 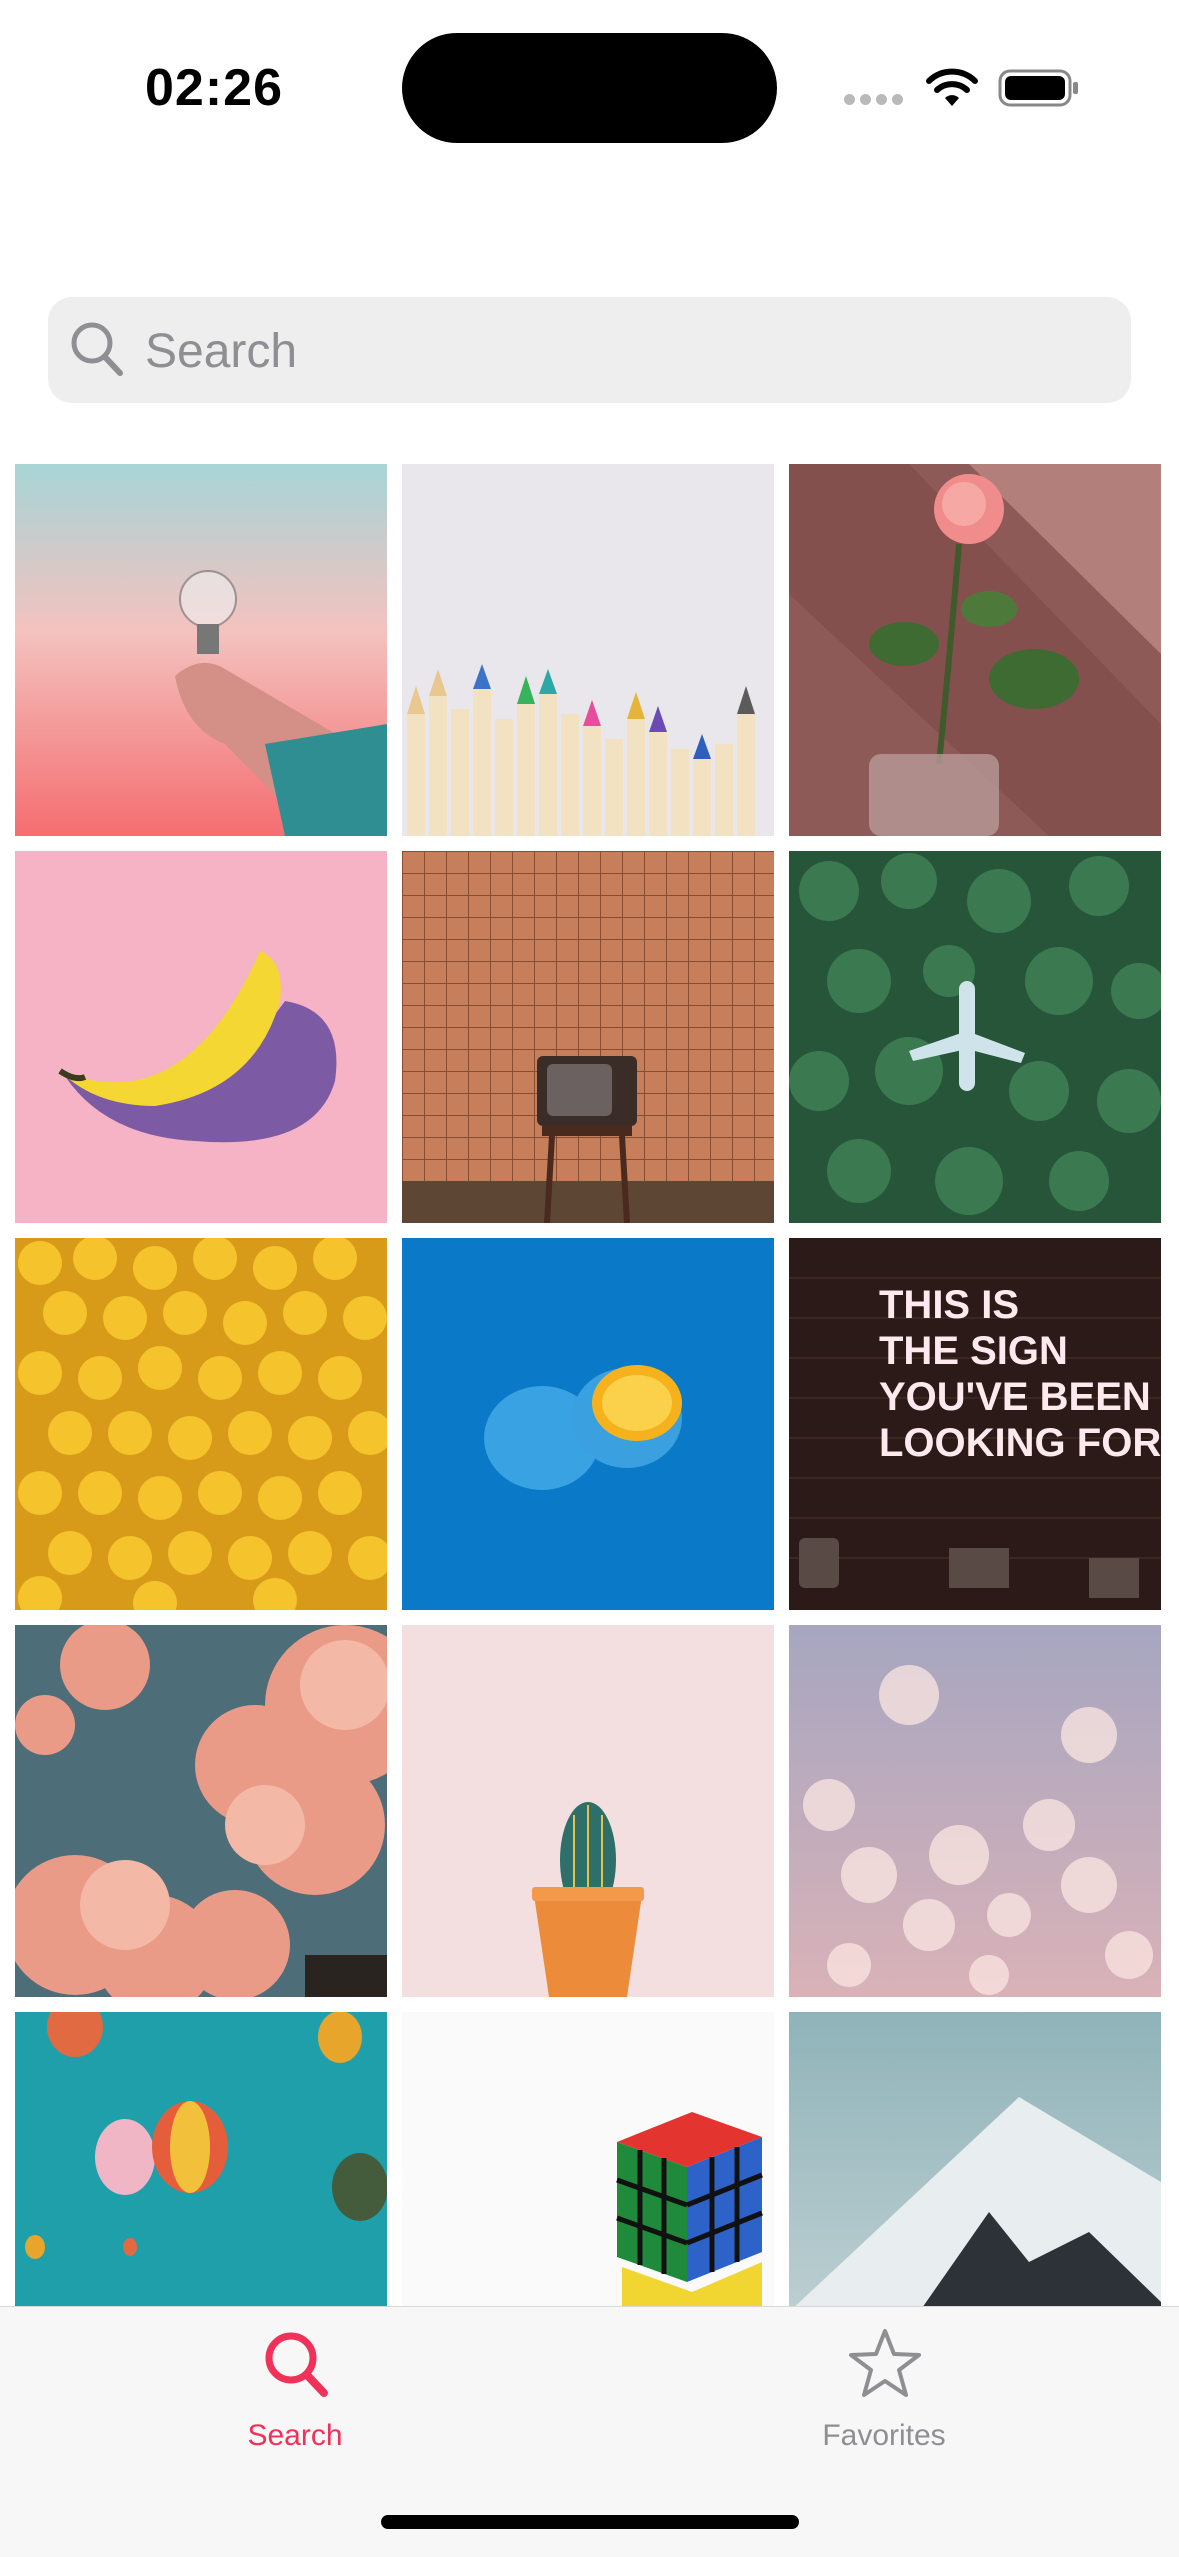 What do you see at coordinates (588, 650) in the screenshot?
I see `photo-tile-pencils` at bounding box center [588, 650].